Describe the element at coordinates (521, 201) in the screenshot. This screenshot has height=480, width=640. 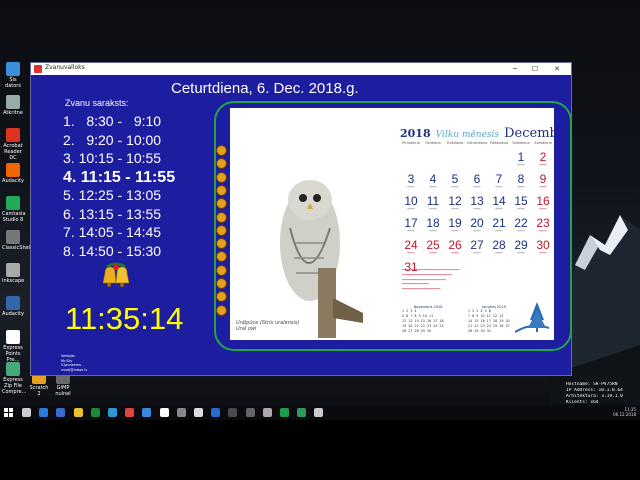
I see `calendar-day-number: 15` at that location.